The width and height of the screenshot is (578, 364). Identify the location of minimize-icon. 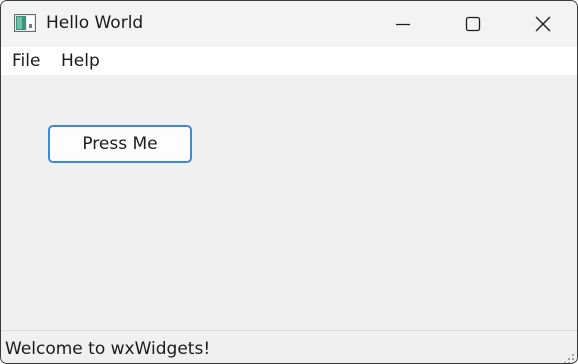
(403, 24).